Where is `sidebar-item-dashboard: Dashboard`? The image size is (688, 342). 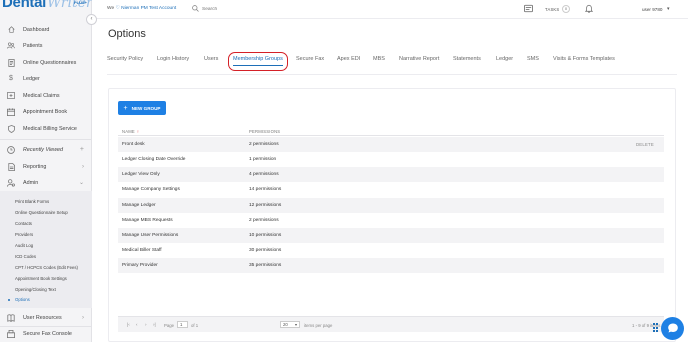
sidebar-item-dashboard: Dashboard is located at coordinates (46, 29).